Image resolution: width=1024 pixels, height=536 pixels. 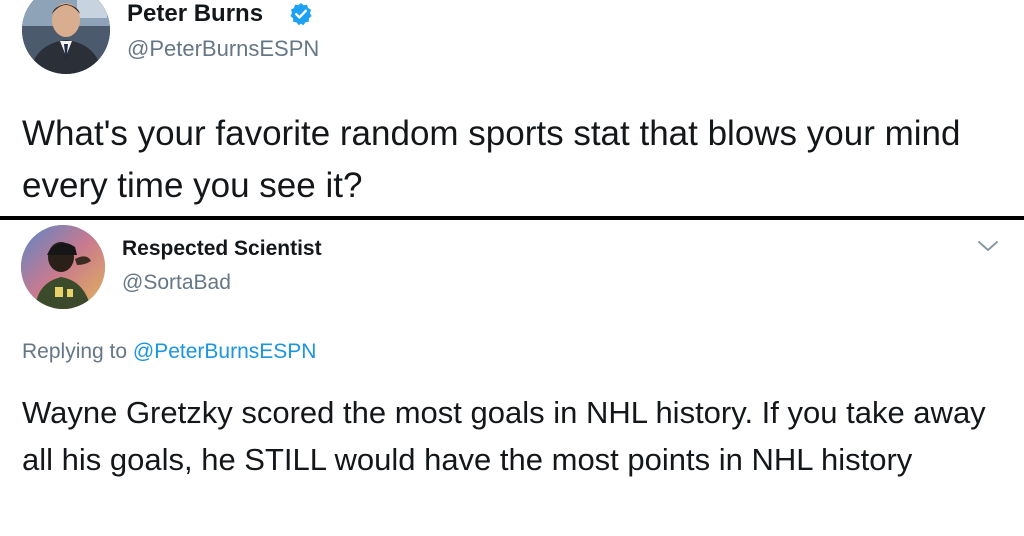 I want to click on replying-to-label: Replying to, so click(x=75, y=351).